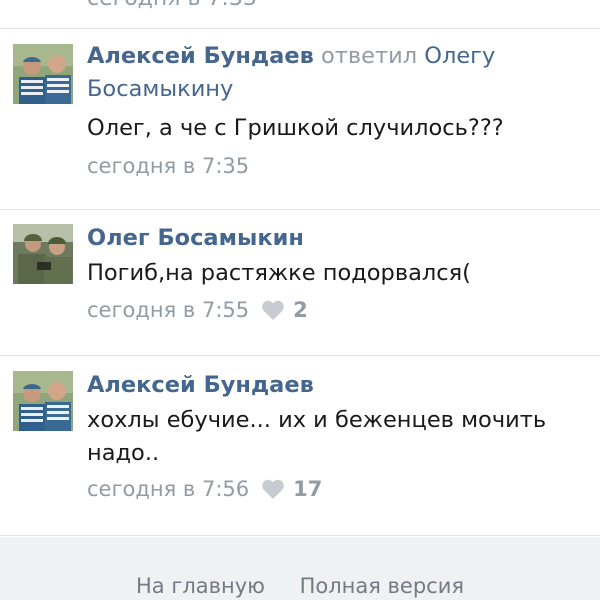 This screenshot has width=600, height=600. Describe the element at coordinates (300, 14) in the screenshot. I see `previous-comment-partial: сегодня в 7:33` at that location.